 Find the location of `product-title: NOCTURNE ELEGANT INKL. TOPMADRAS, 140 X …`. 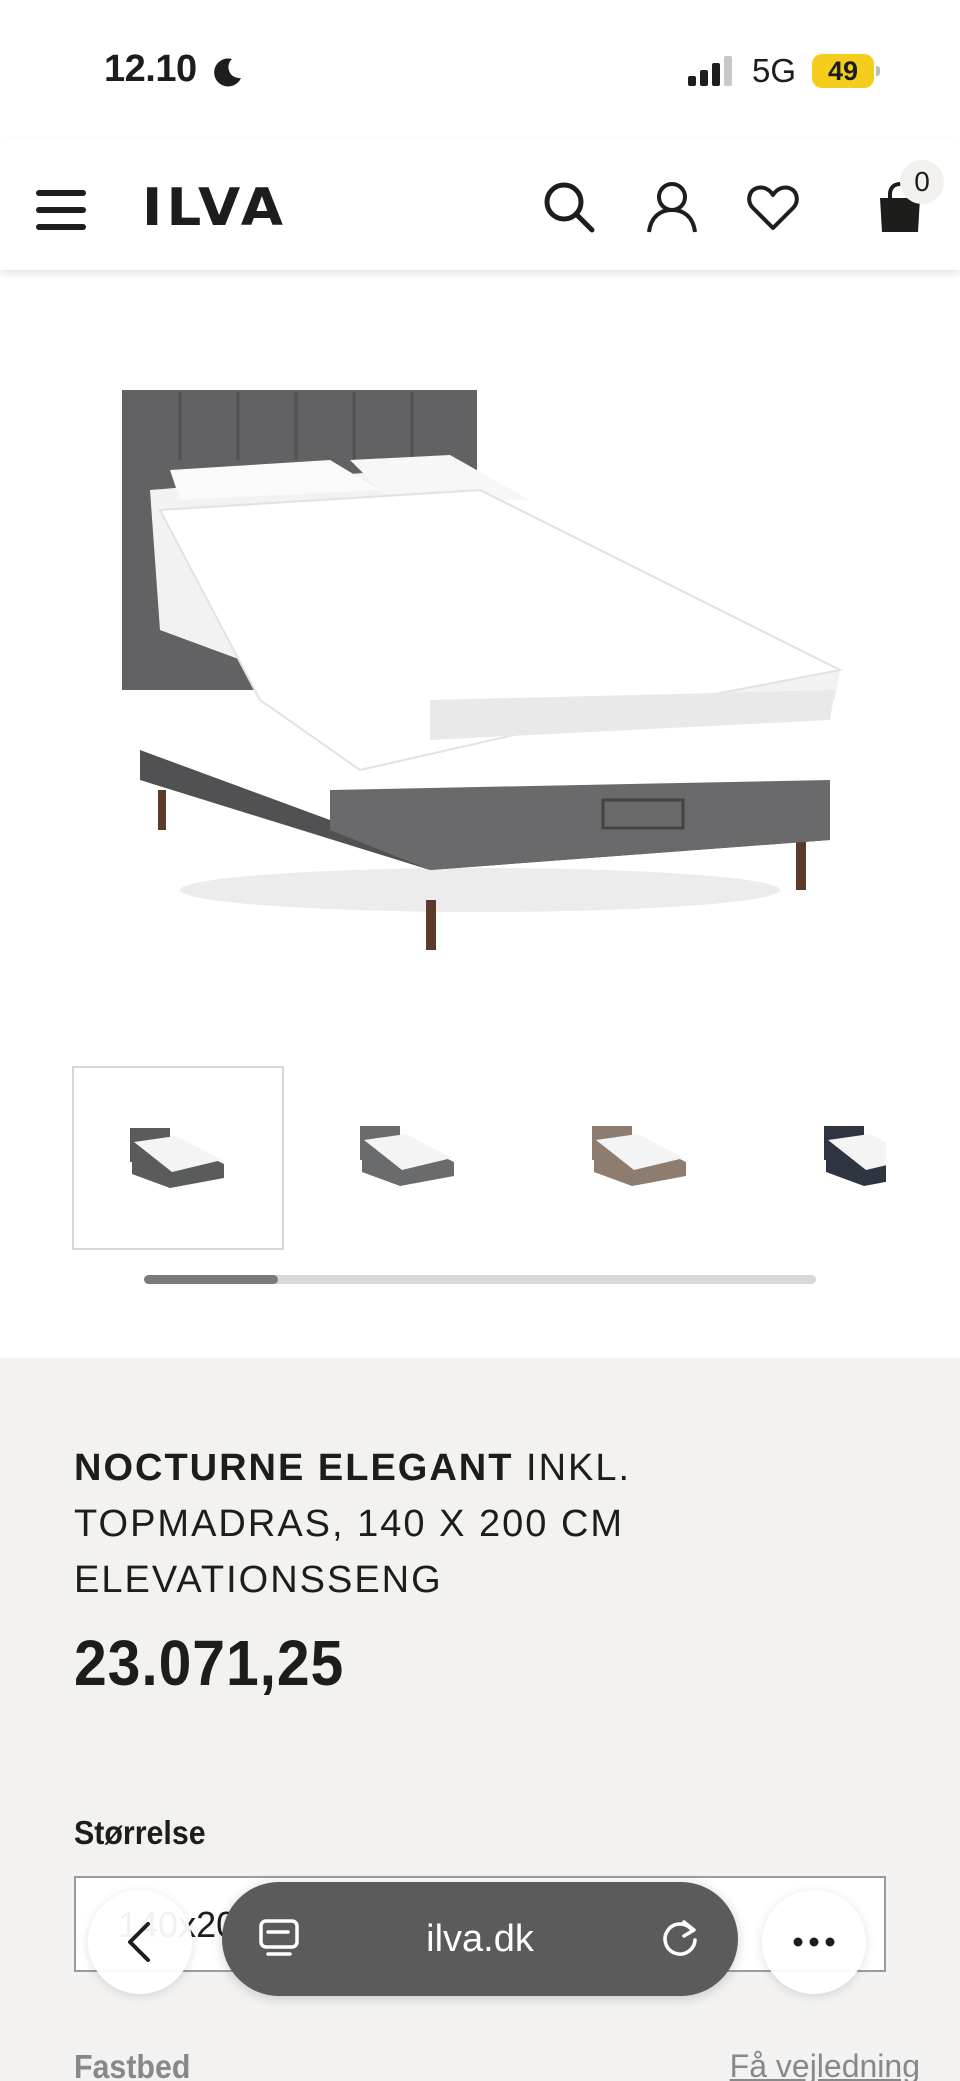

product-title: NOCTURNE ELEGANT INKL. TOPMADRAS, 140 X … is located at coordinates (484, 1524).